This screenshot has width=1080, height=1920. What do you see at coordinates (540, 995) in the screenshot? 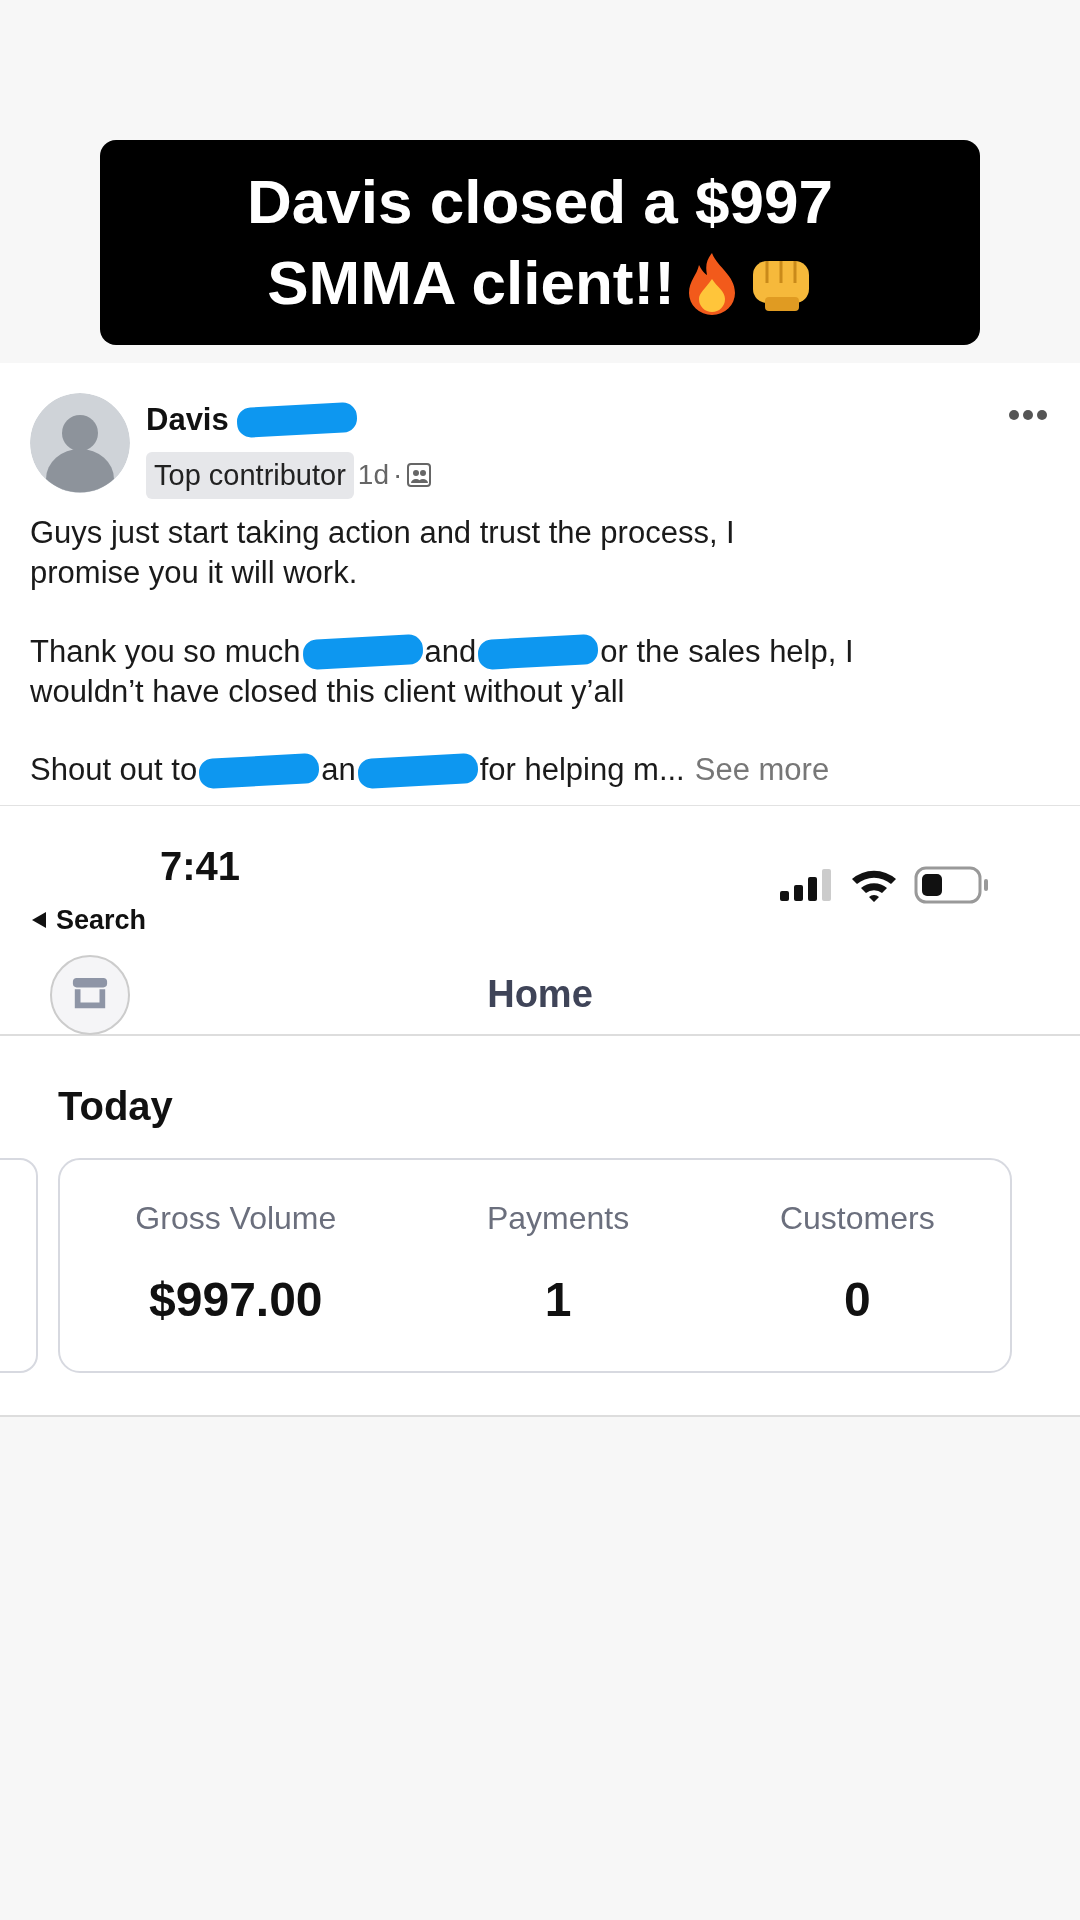
I see `page-title: Home` at bounding box center [540, 995].